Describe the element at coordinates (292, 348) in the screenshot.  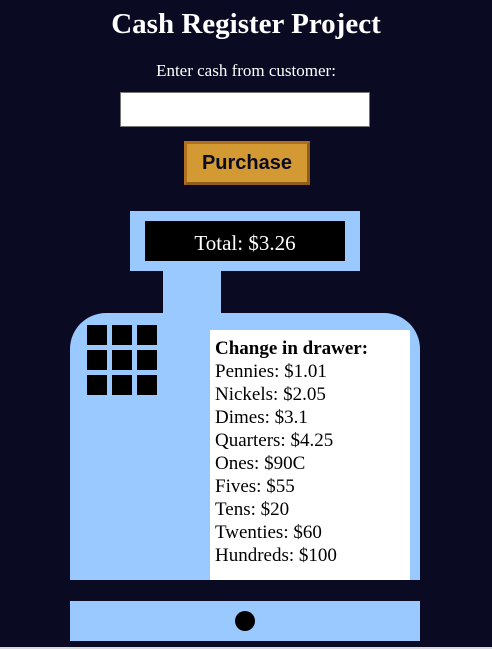
I see `drawer-heading: Change in drawer:` at that location.